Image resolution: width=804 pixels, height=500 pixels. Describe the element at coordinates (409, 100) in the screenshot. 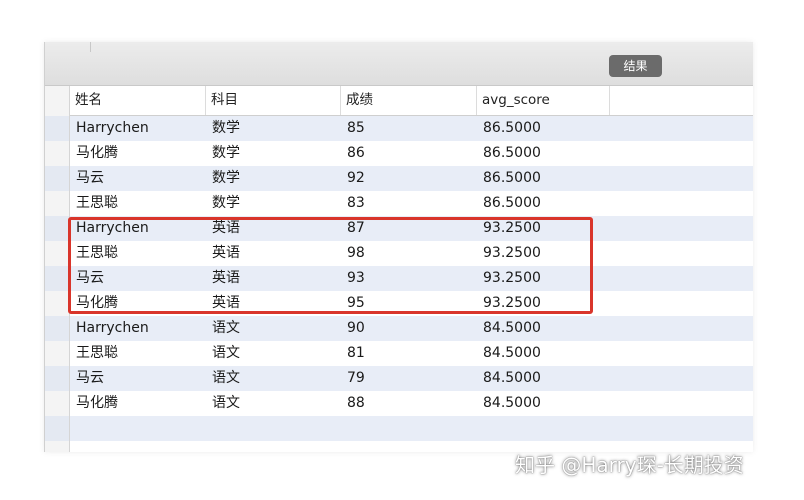

I see `column-header-score: 成绩` at that location.